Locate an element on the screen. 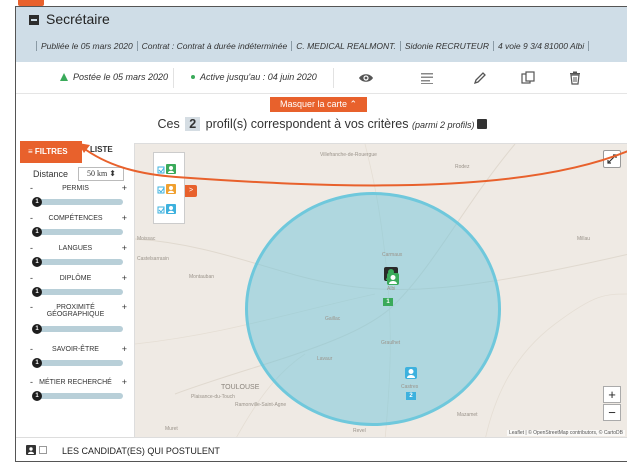  results-suffix: profil(s) correspondent à vos critères is located at coordinates (307, 124).